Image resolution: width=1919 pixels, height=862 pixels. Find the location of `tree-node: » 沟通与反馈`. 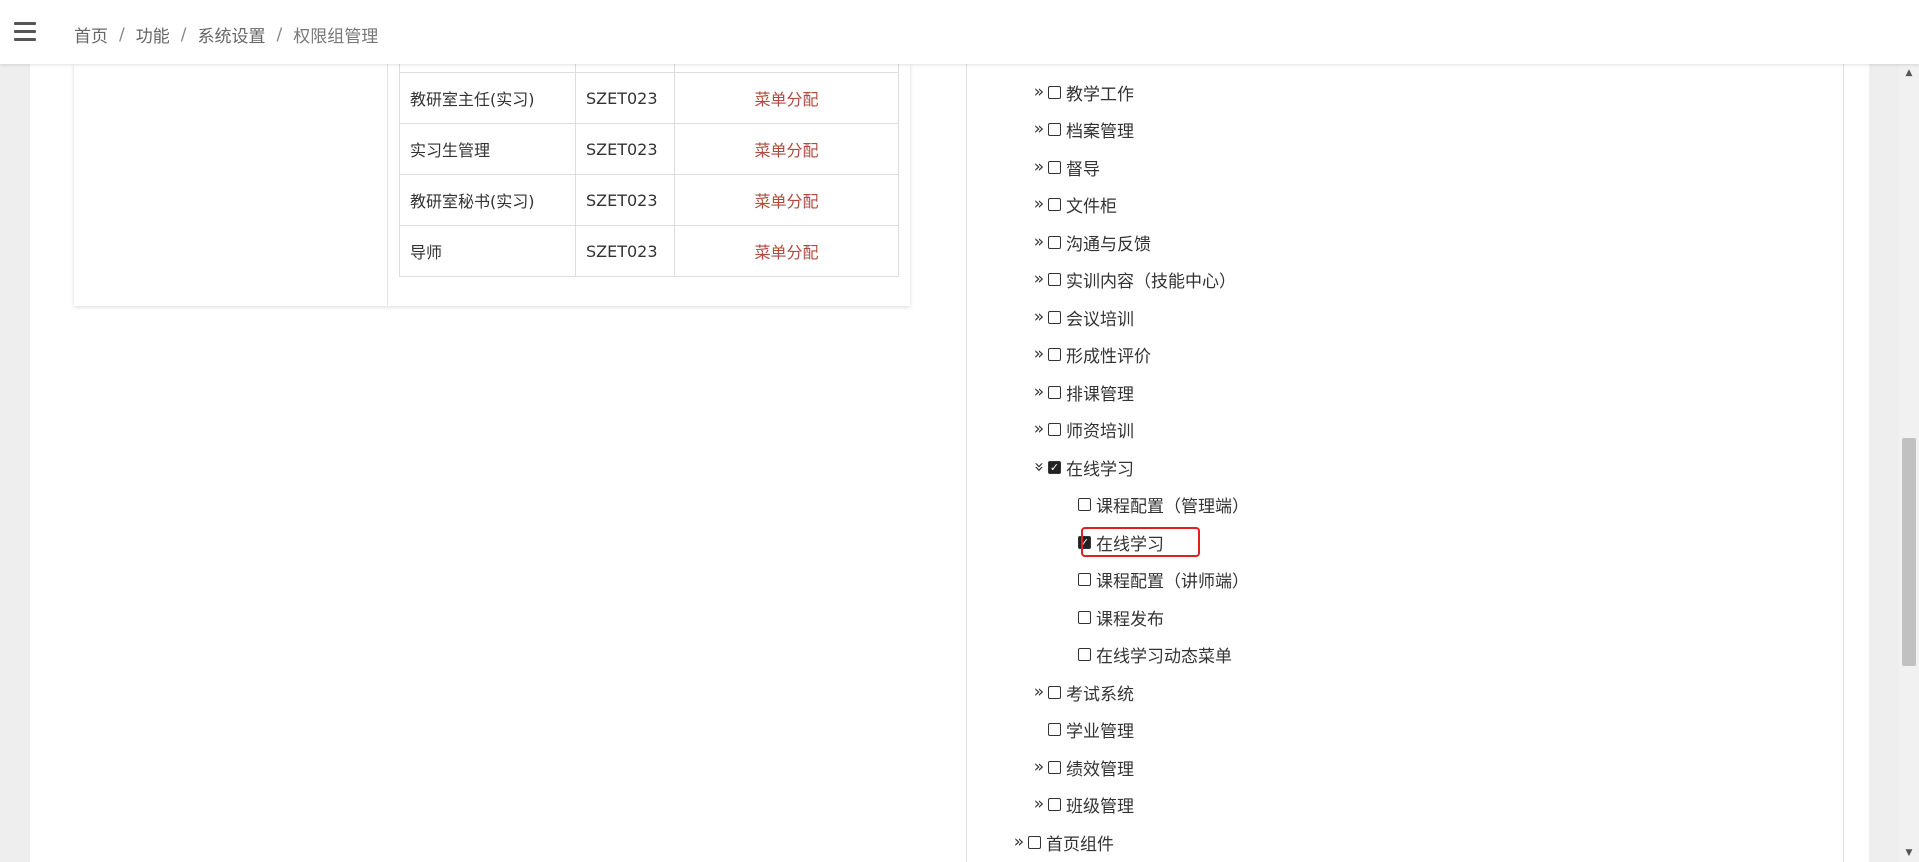

tree-node: » 沟通与反馈 is located at coordinates (1091, 242).